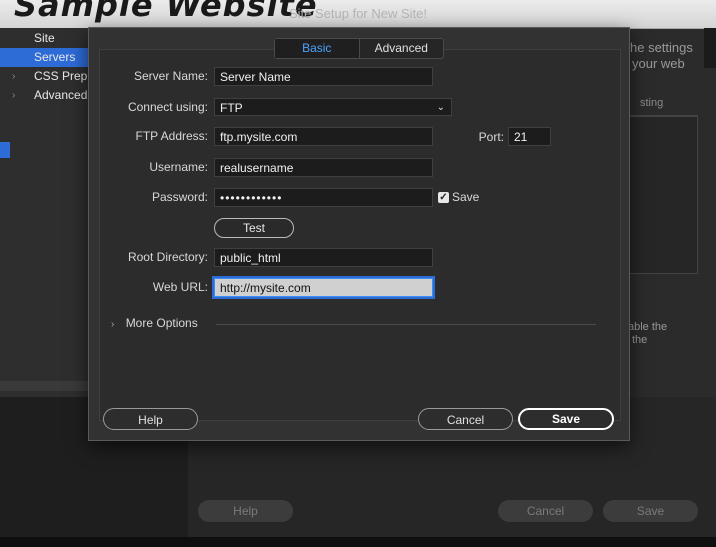 The width and height of the screenshot is (716, 547). What do you see at coordinates (661, 47) in the screenshot?
I see `background-description: he settings` at bounding box center [661, 47].